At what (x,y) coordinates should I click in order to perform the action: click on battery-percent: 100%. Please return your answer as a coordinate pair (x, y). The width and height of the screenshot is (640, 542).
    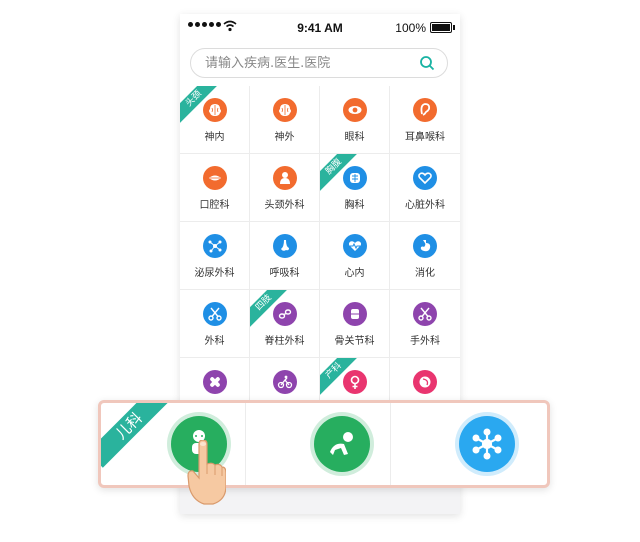
    Looking at the image, I should click on (410, 28).